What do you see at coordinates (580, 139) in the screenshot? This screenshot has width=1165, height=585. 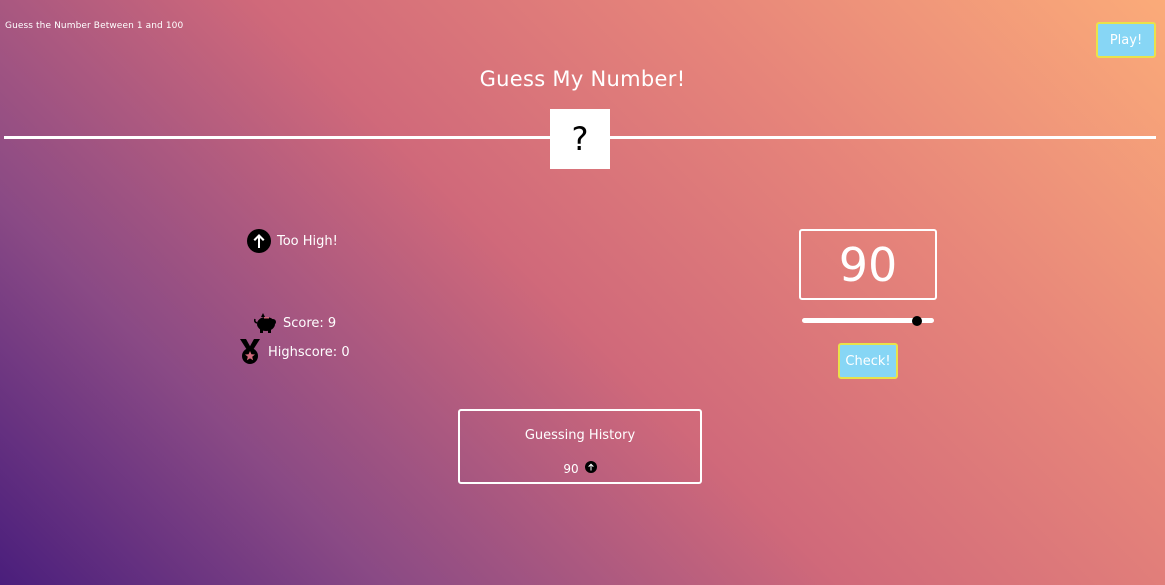 I see `secret-number-box: ?` at bounding box center [580, 139].